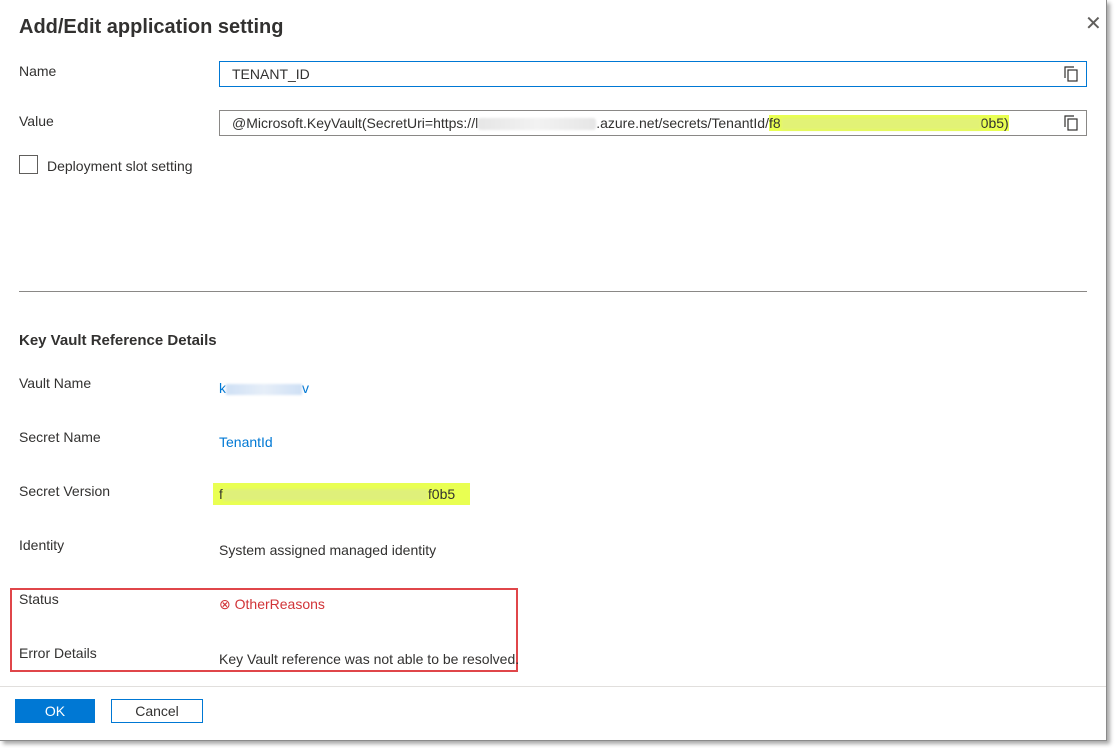  What do you see at coordinates (271, 74) in the screenshot?
I see `name-input-value: TENANT_ID` at bounding box center [271, 74].